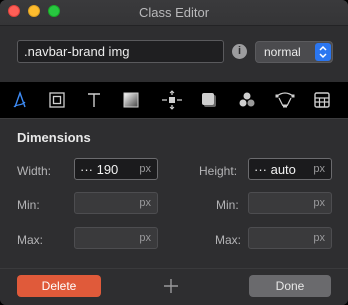  Describe the element at coordinates (145, 238) in the screenshot. I see `max-width-unit: px` at that location.